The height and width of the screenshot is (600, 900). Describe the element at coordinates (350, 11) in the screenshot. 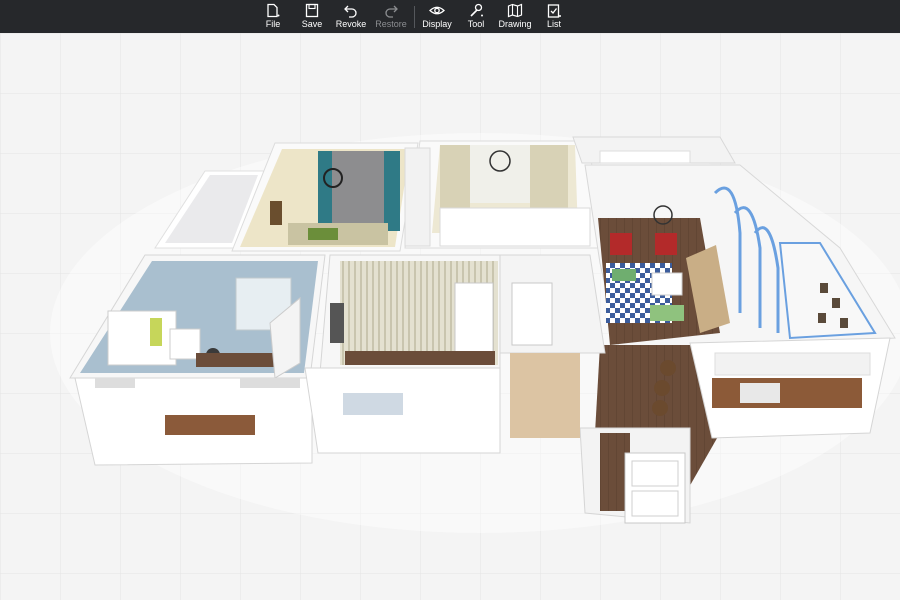

I see `undo-icon` at that location.